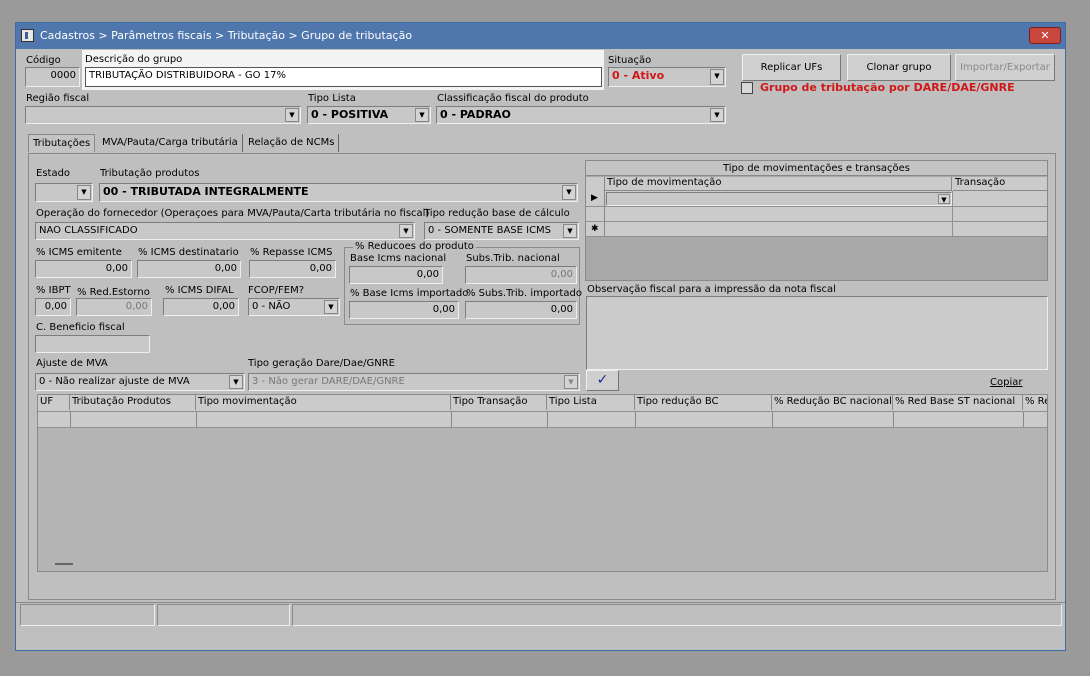 The height and width of the screenshot is (676, 1090). I want to click on tipo-reducao-select: 0 - SOMENTE BASE ICMS ▼, so click(501, 231).